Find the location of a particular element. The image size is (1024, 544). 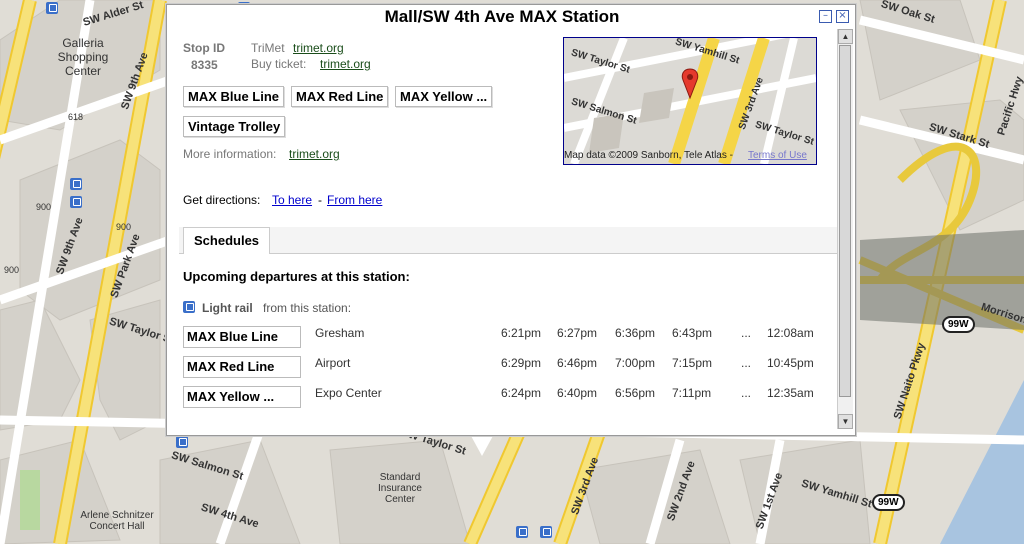

close-icon: × is located at coordinates (842, 16).